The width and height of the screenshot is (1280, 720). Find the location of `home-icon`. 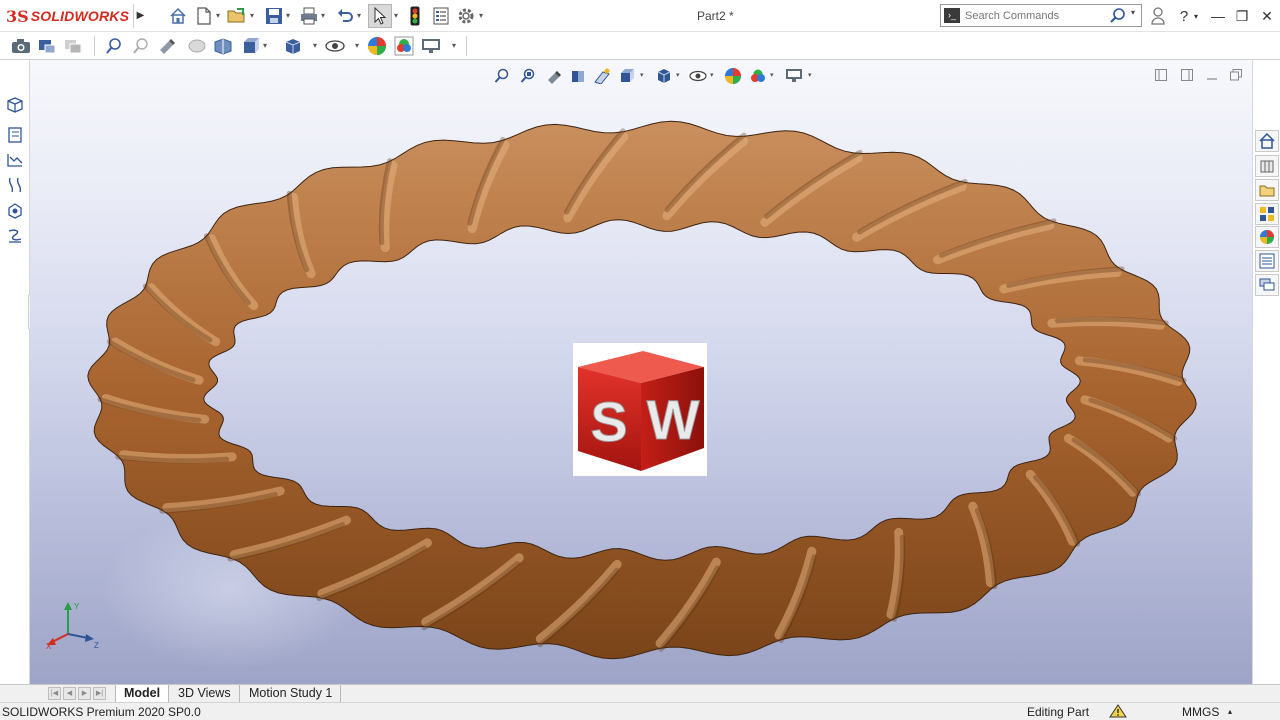

home-icon is located at coordinates (178, 16).